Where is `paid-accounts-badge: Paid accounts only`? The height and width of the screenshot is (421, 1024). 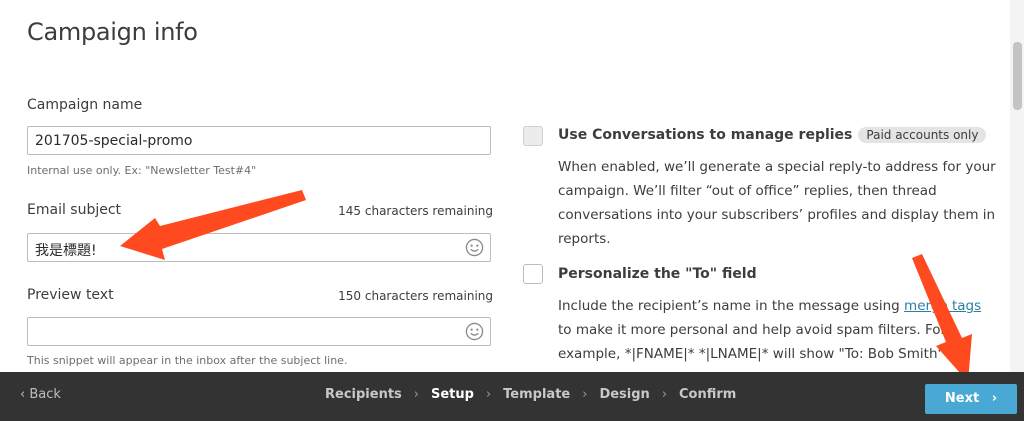
paid-accounts-badge: Paid accounts only is located at coordinates (922, 135).